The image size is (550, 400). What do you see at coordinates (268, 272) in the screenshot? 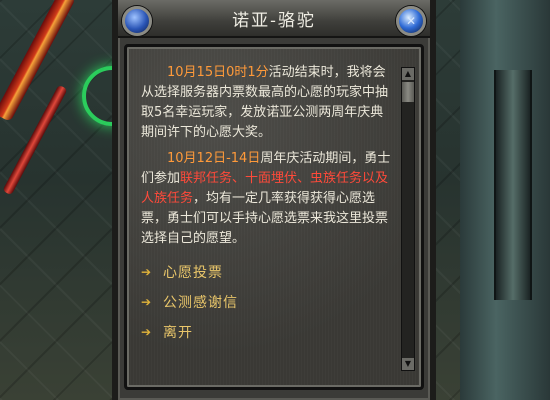
I see `option-vote: ➔ 心愿投票` at bounding box center [268, 272].